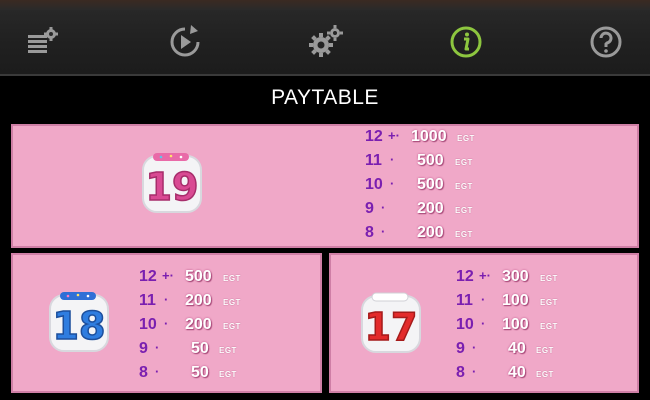 The image size is (650, 400). I want to click on payout-row: 10 · 200 EGT, so click(229, 326).